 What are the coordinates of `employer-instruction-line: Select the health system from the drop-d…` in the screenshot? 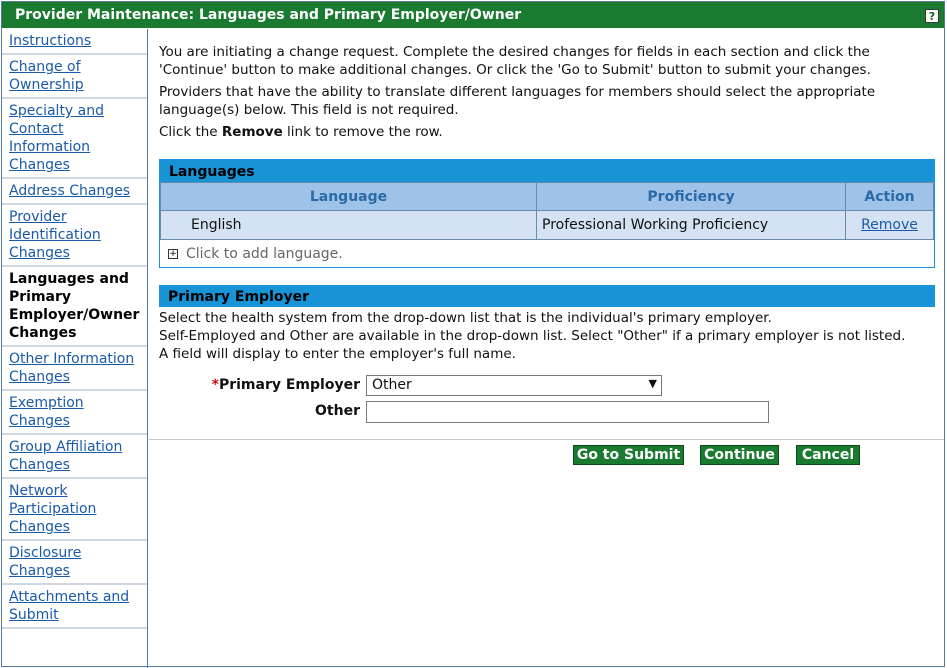 It's located at (465, 318).